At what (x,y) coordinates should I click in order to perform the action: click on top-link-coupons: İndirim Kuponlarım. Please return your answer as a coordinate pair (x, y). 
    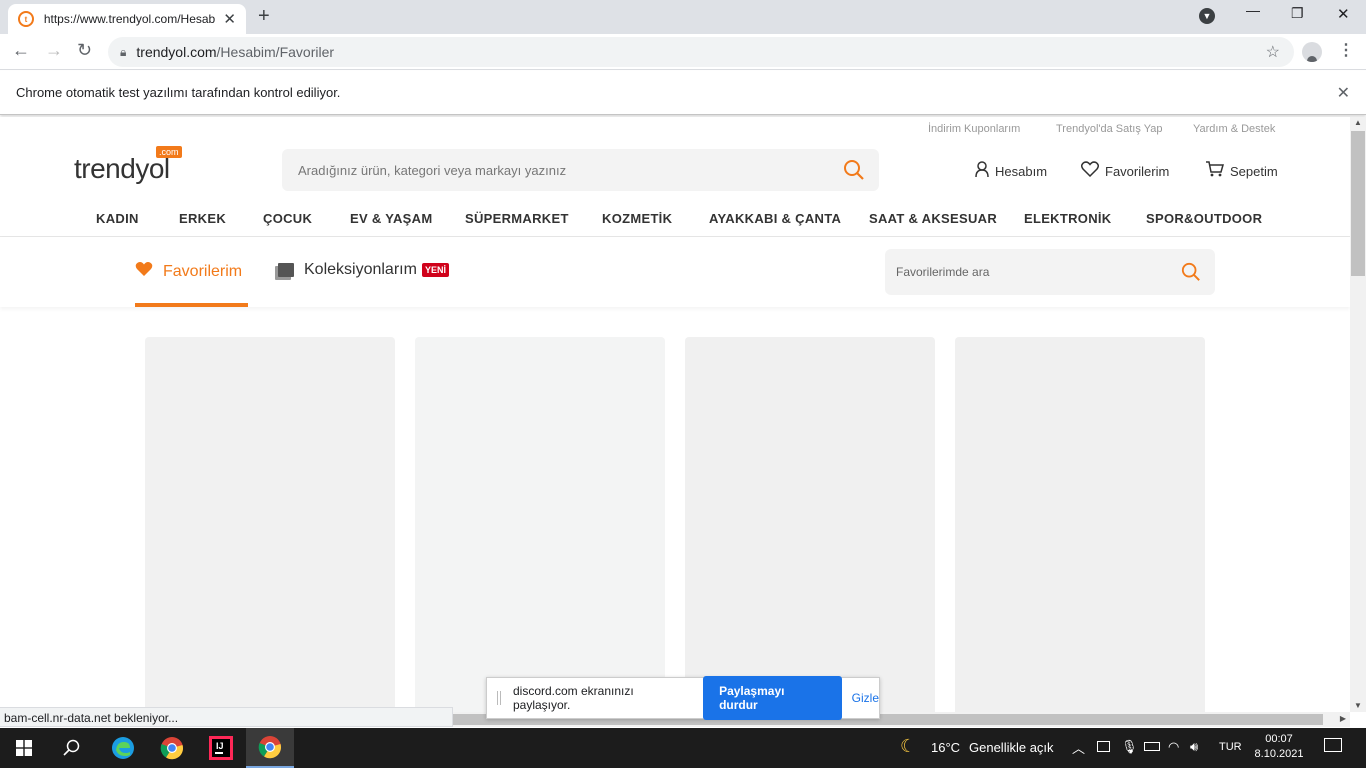
    Looking at the image, I should click on (974, 129).